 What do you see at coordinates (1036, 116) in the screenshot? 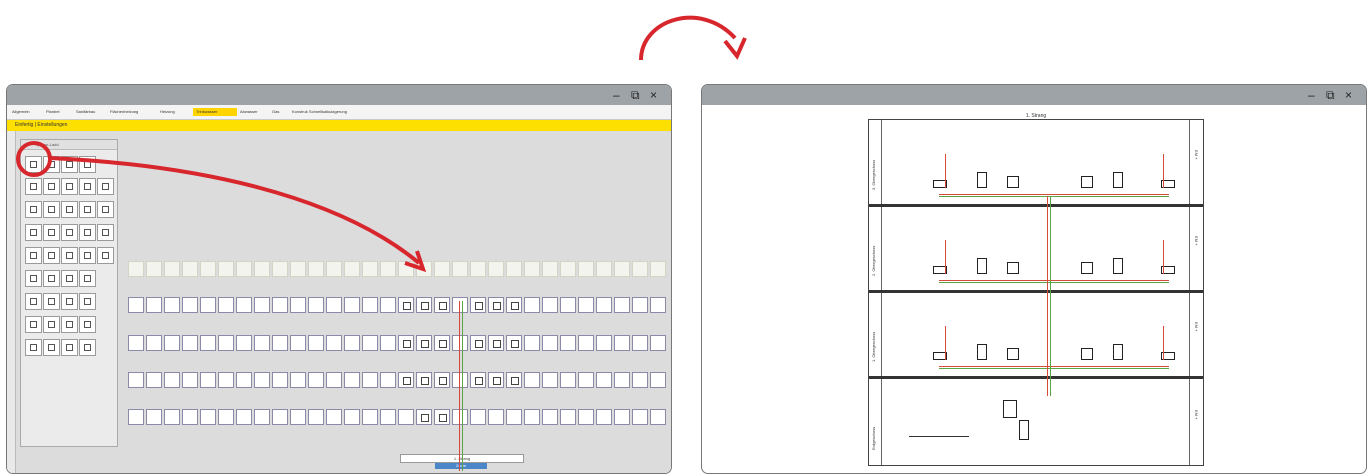
I see `drawing-title: 1. Strang` at bounding box center [1036, 116].